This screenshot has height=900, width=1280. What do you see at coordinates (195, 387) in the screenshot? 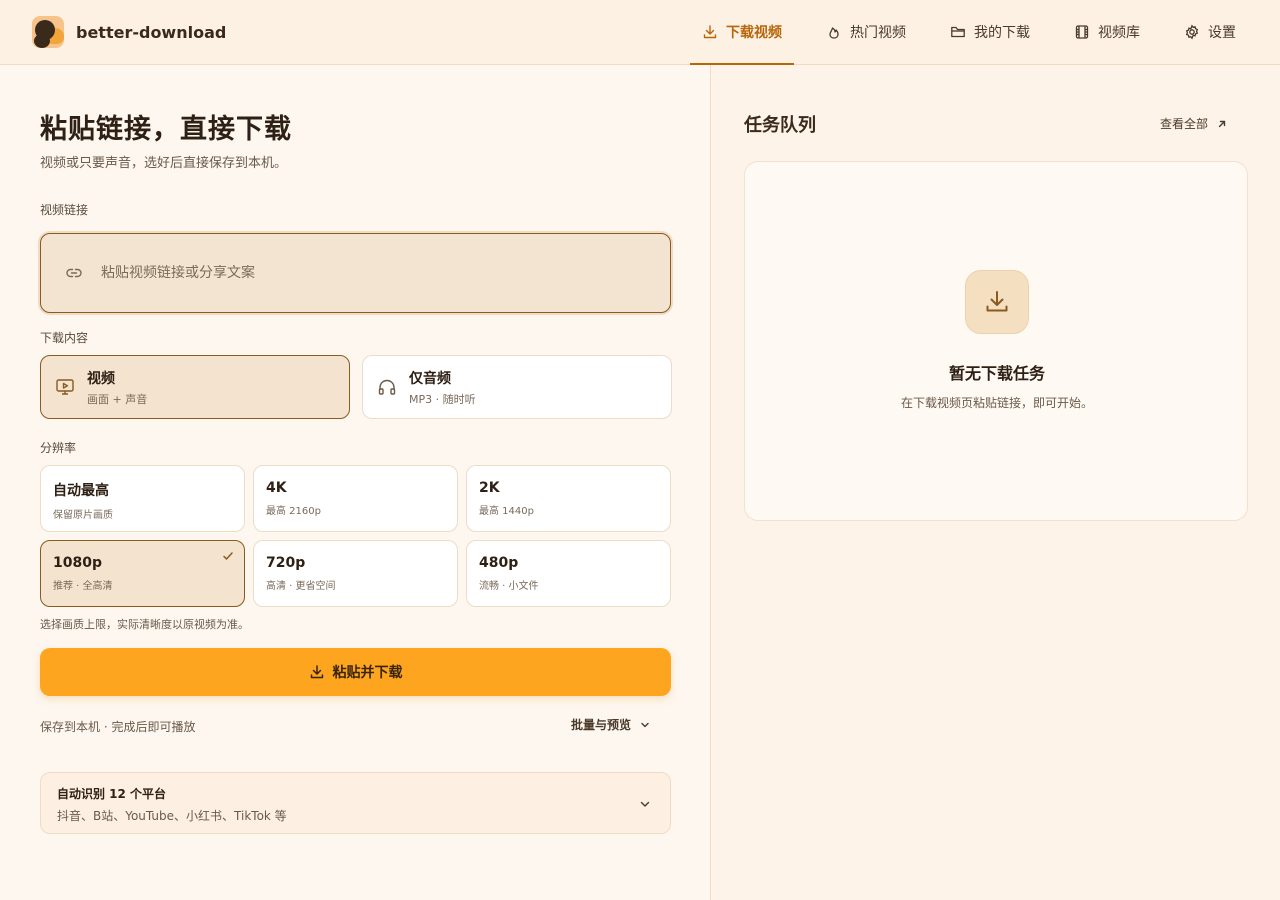
I see `mode-option-video: 视频 画面 + 声音` at bounding box center [195, 387].